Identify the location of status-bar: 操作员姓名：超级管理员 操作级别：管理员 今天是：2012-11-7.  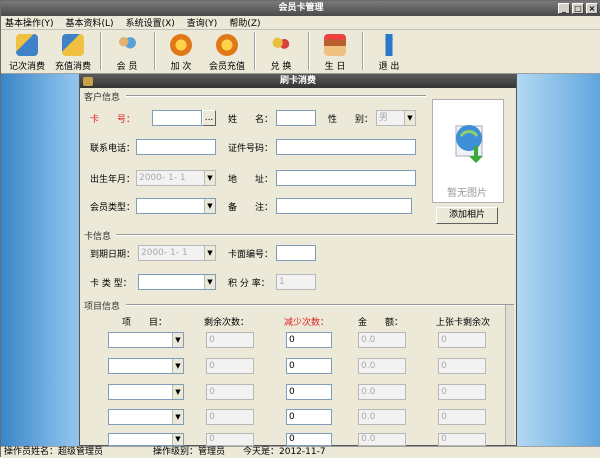
(300, 452).